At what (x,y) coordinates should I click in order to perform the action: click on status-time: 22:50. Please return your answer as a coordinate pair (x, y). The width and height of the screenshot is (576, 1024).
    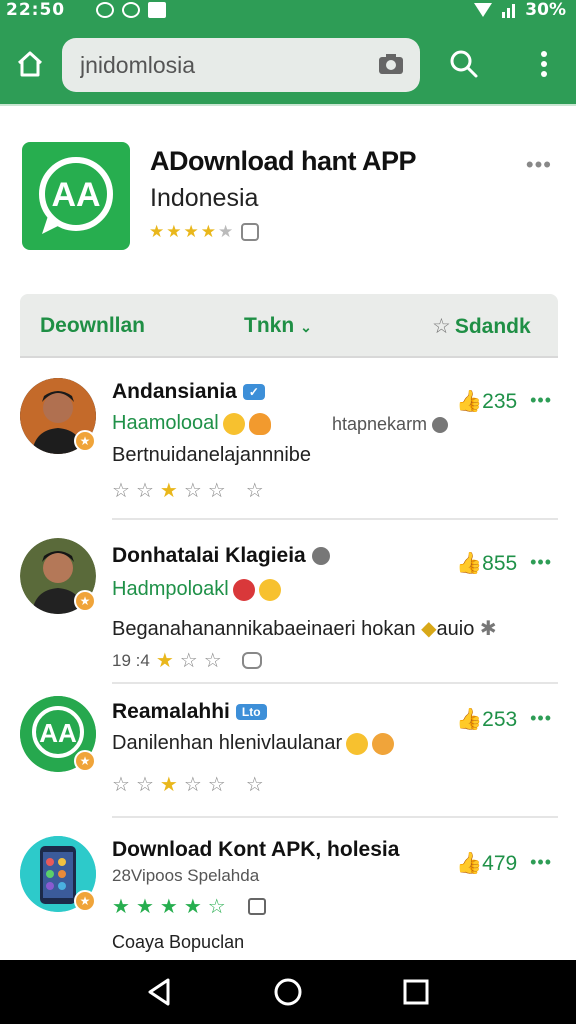
    Looking at the image, I should click on (36, 10).